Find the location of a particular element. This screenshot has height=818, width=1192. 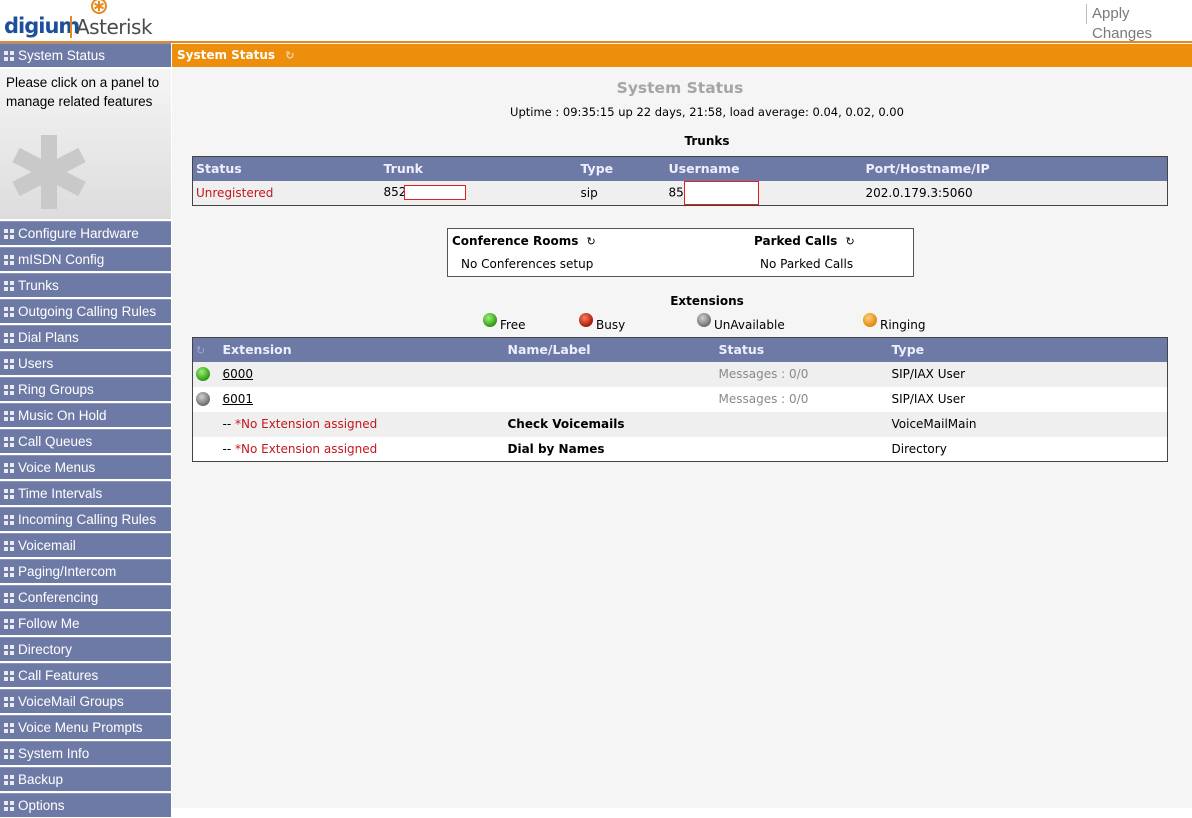

extension-name: Check Voicemails is located at coordinates (610, 424).